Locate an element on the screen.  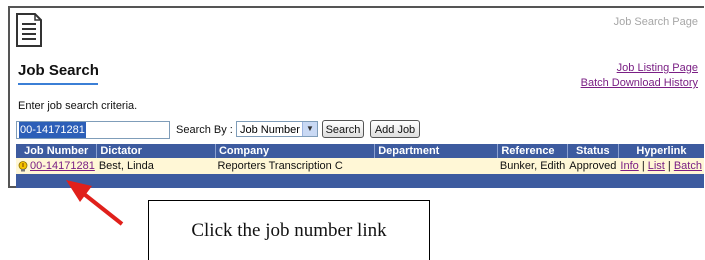
job-listing-page-link: Job Listing Page is located at coordinates (639, 68).